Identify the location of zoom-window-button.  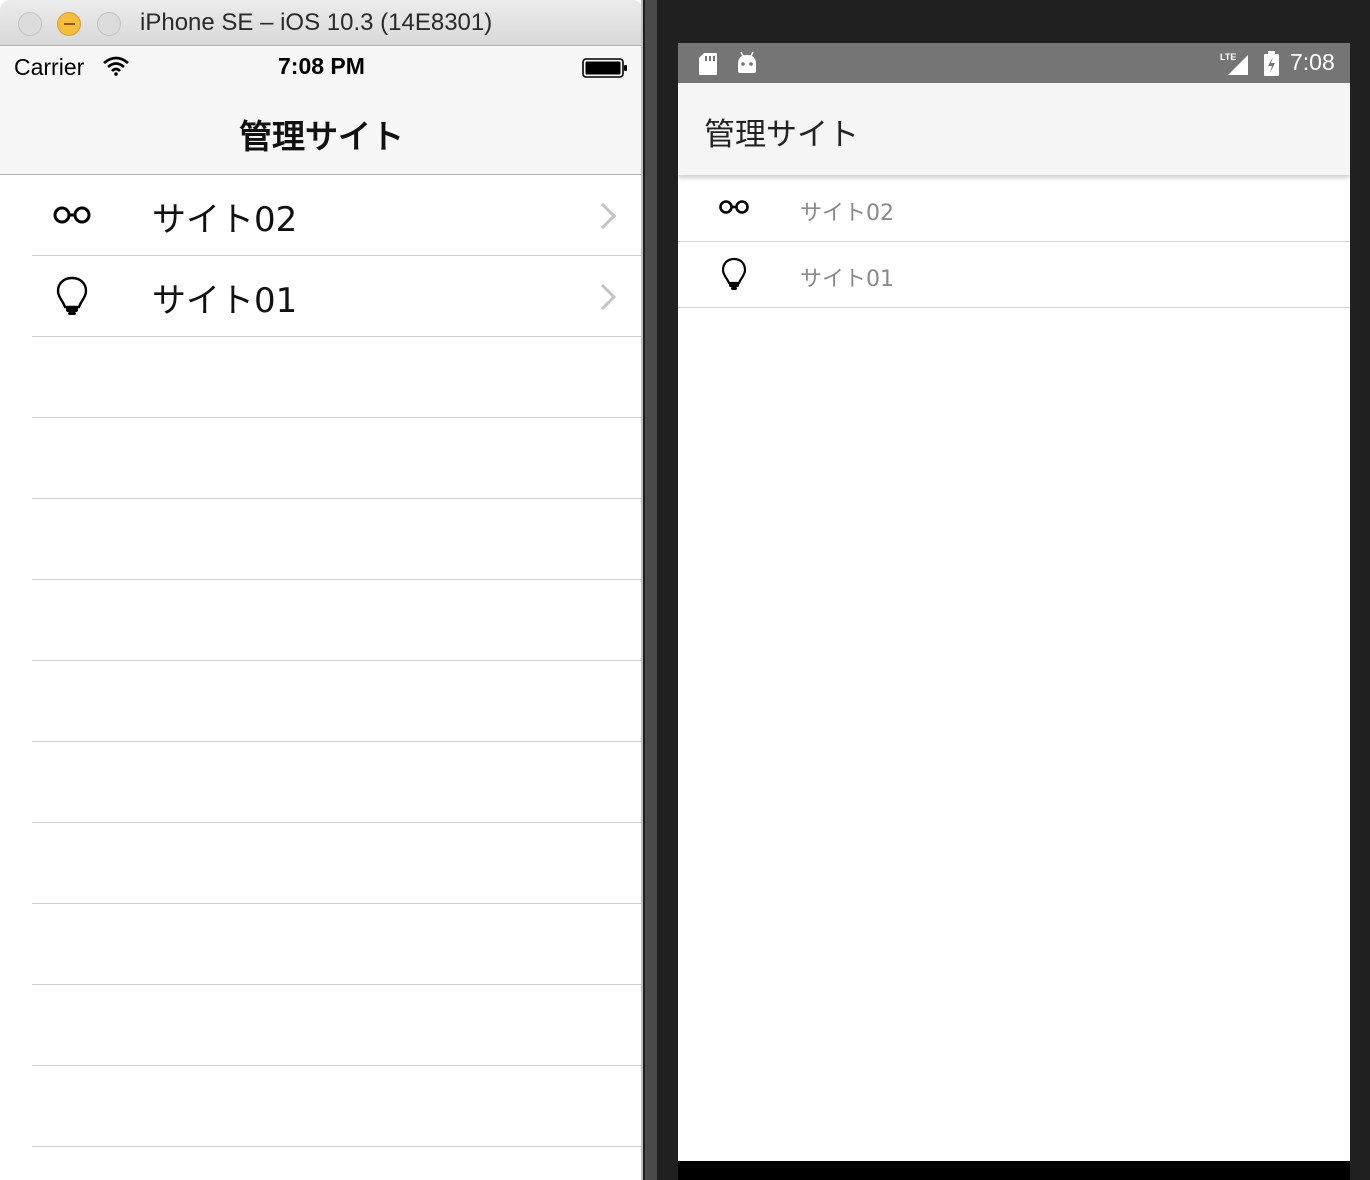
(109, 24).